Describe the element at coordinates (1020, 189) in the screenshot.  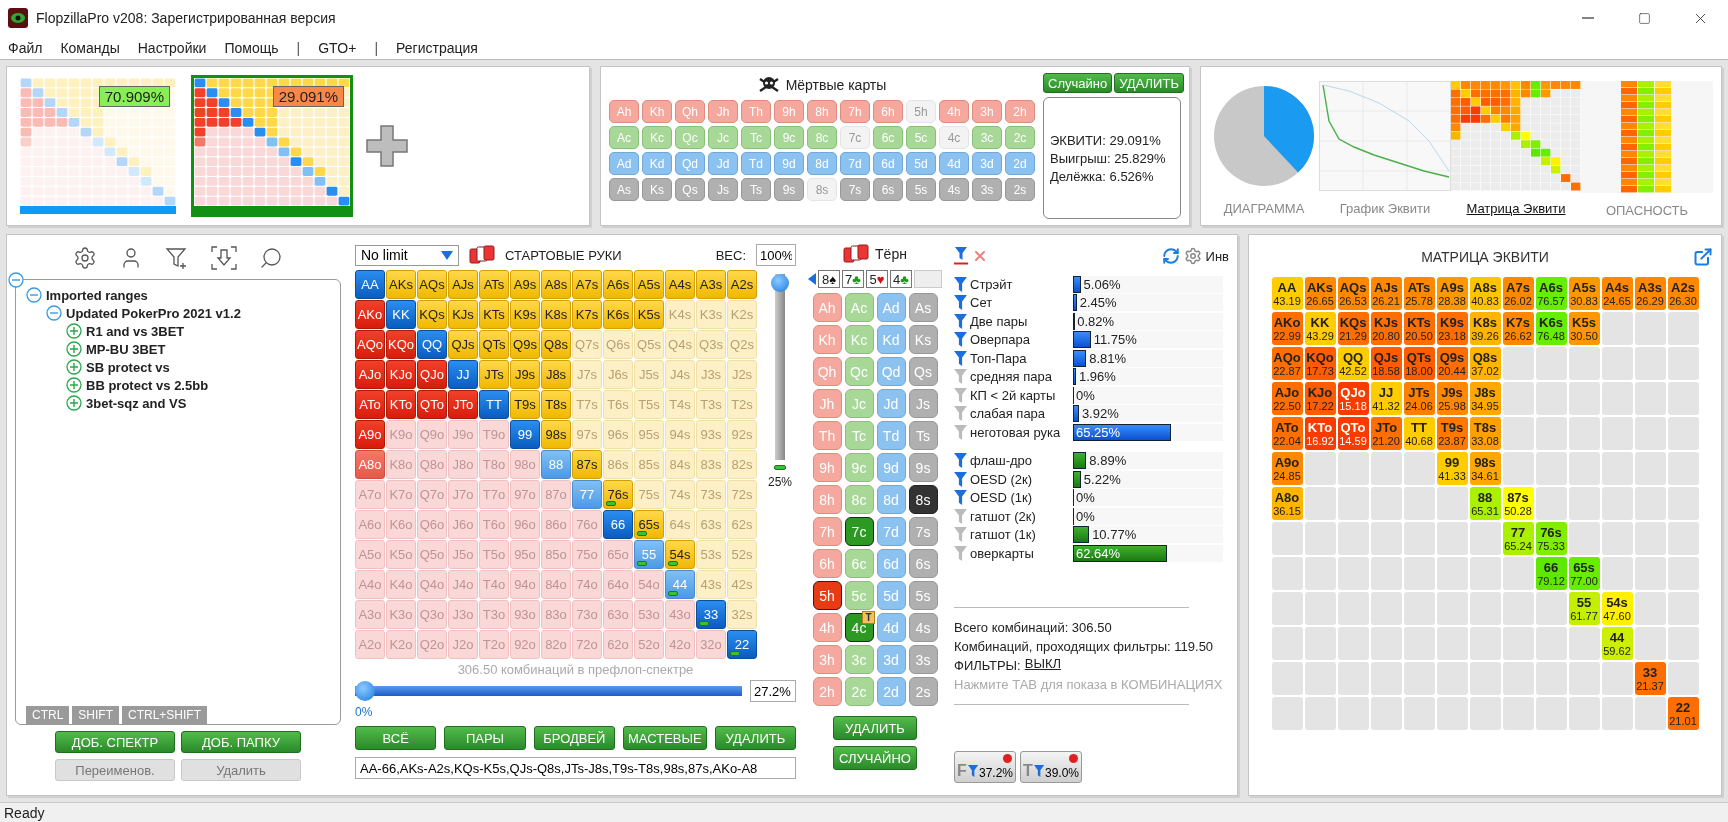
I see `card-button: 2s` at that location.